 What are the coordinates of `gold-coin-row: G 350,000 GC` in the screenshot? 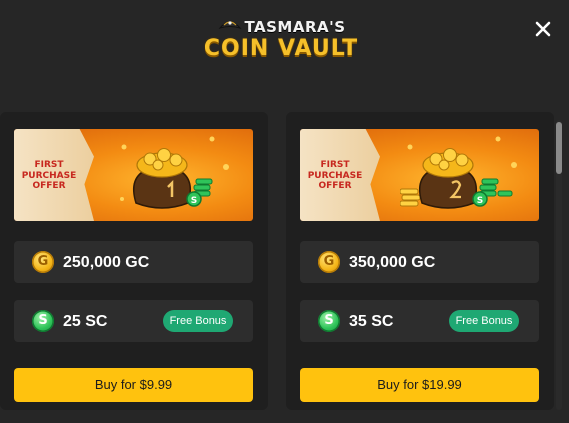 It's located at (419, 262).